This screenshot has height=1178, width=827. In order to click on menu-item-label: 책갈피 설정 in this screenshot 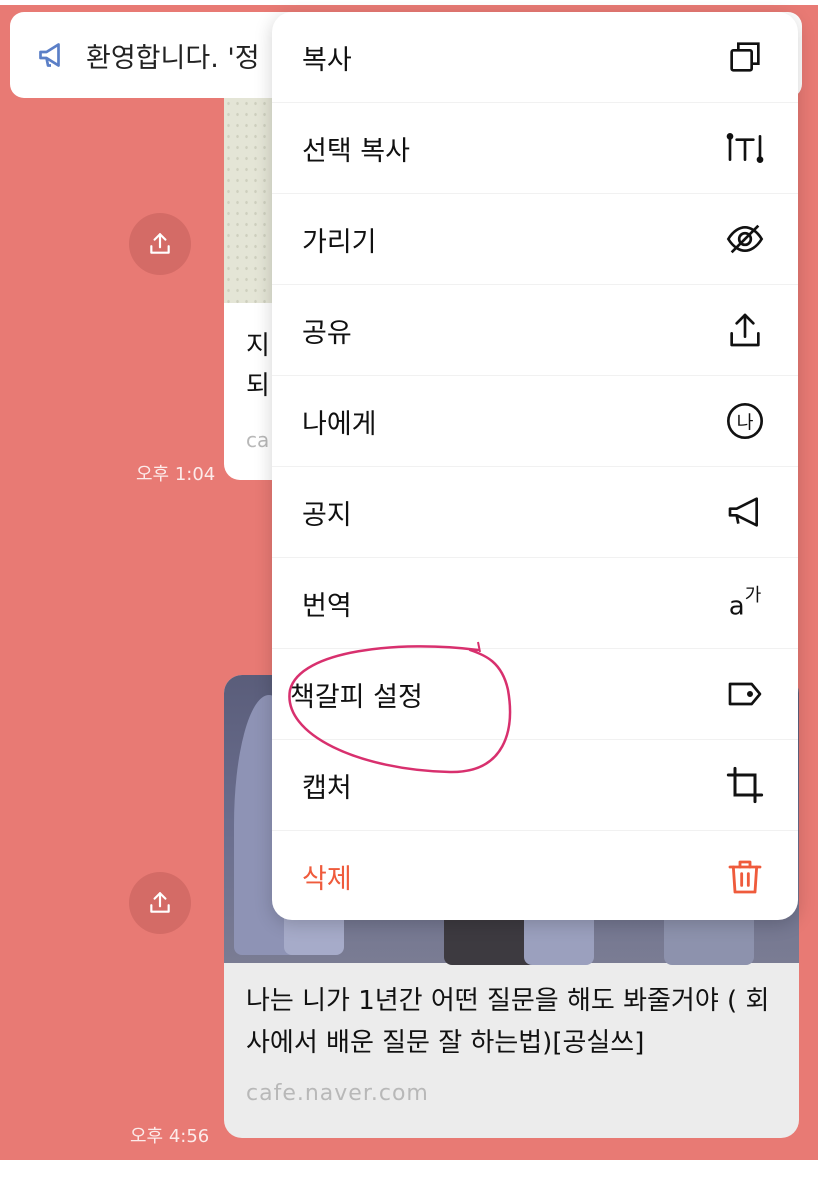, I will do `click(356, 697)`.